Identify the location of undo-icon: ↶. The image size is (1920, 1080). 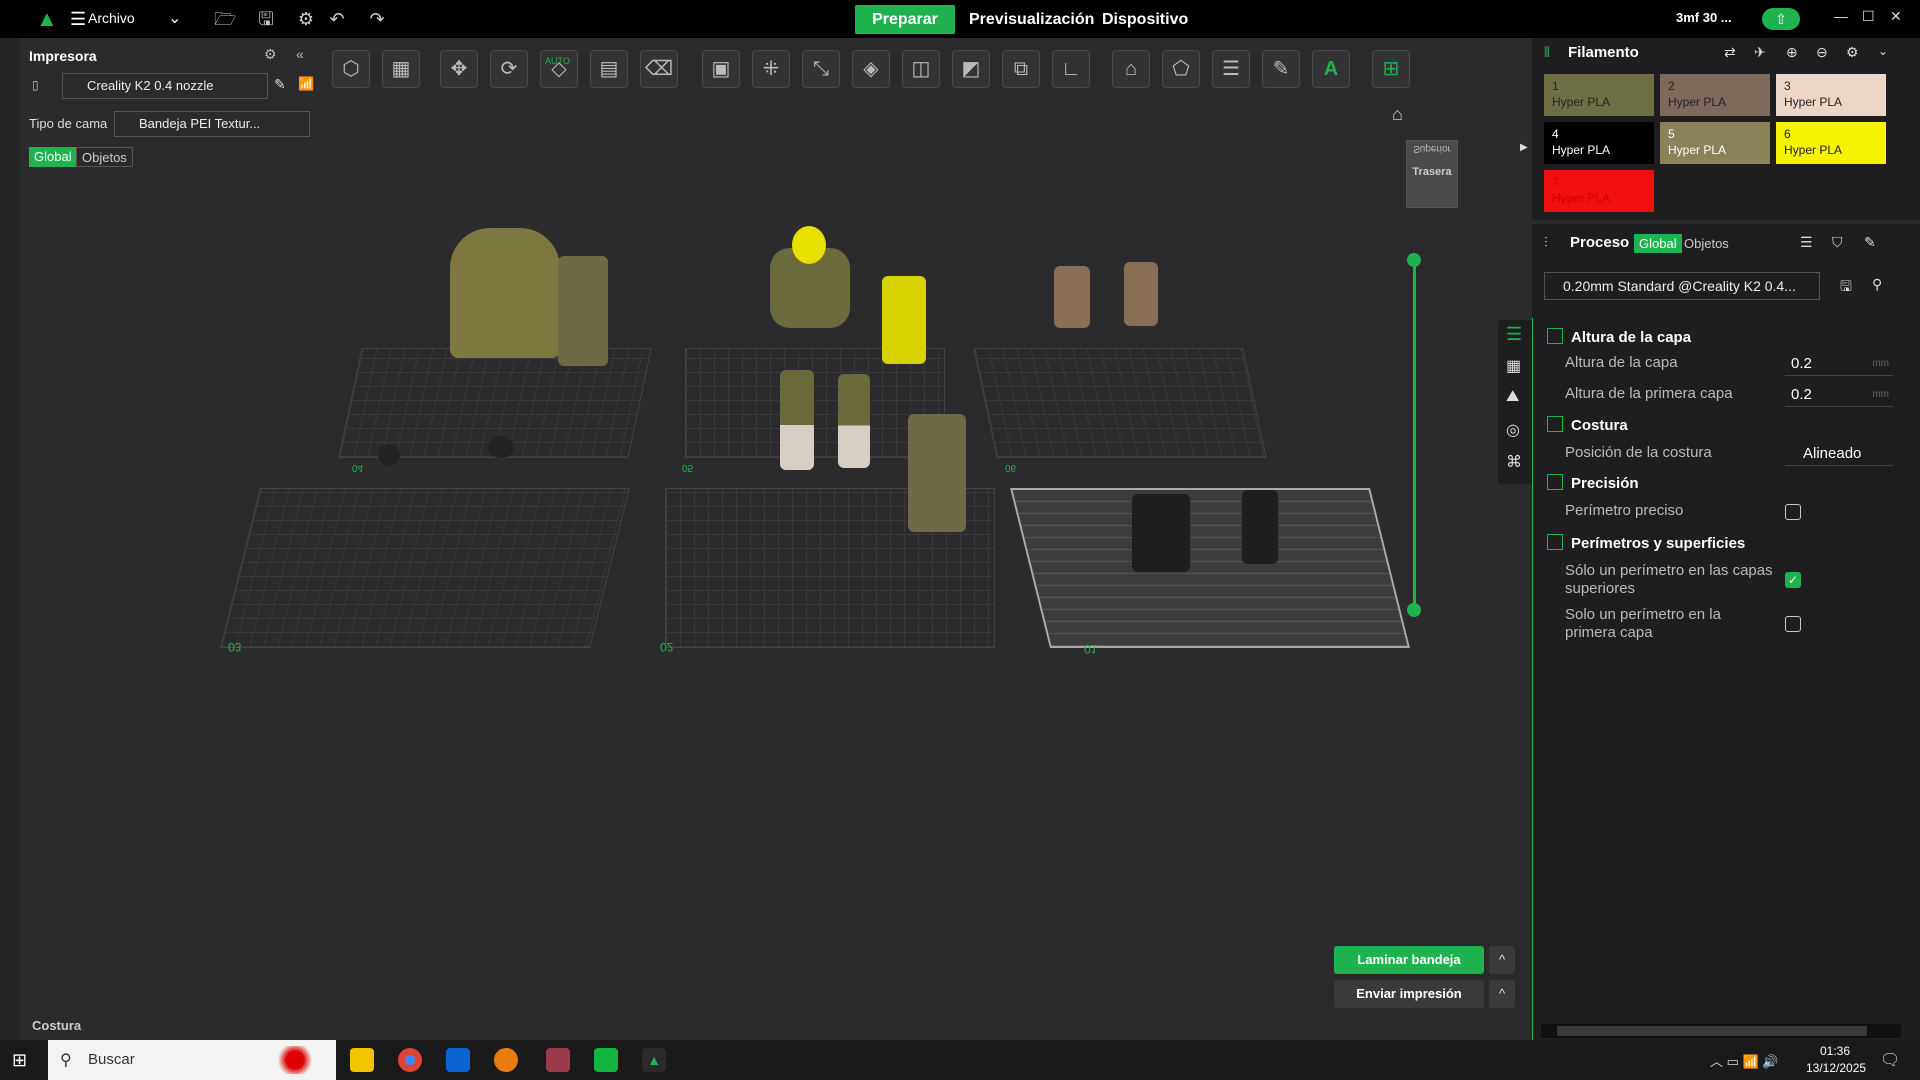
(337, 19).